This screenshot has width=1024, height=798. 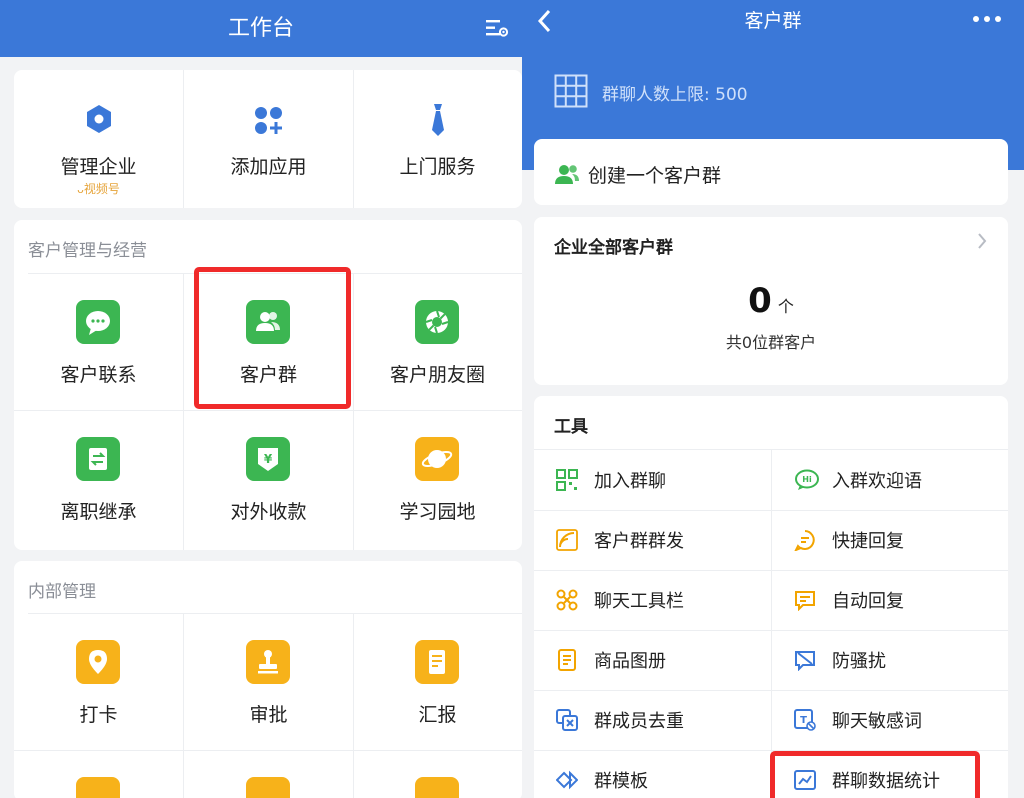 What do you see at coordinates (62, 592) in the screenshot?
I see `section-title: 内部管理` at bounding box center [62, 592].